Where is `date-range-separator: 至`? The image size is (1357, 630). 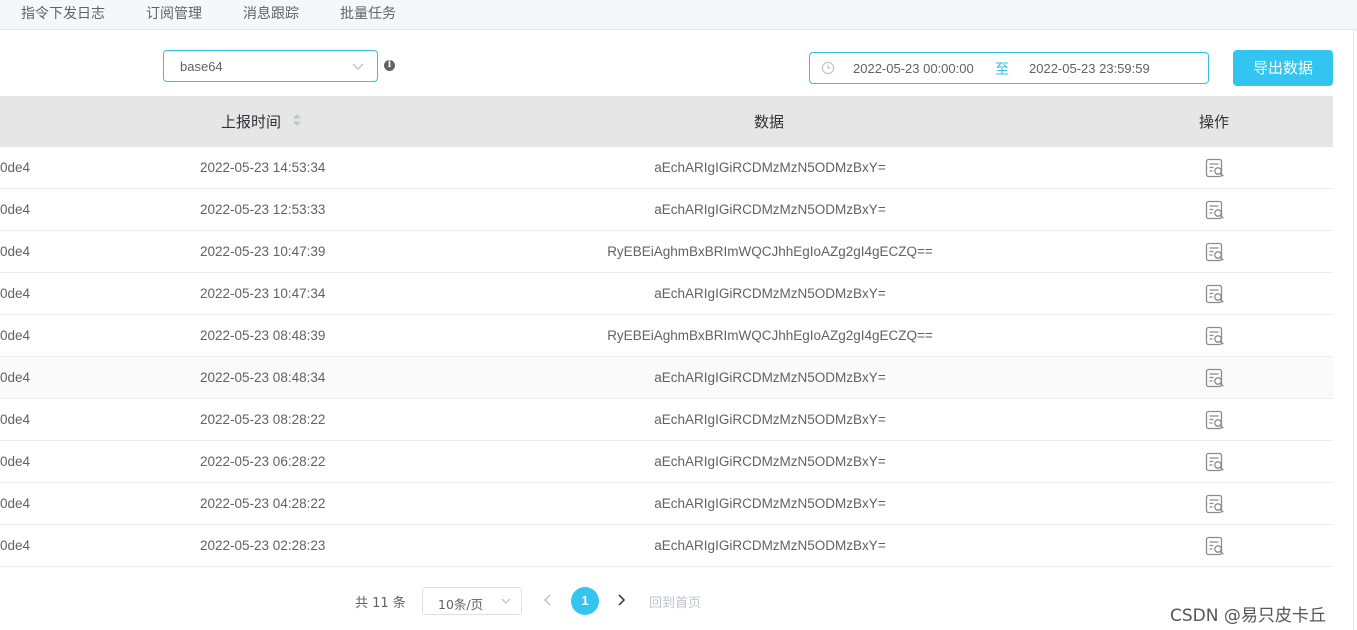
date-range-separator: 至 is located at coordinates (1002, 70).